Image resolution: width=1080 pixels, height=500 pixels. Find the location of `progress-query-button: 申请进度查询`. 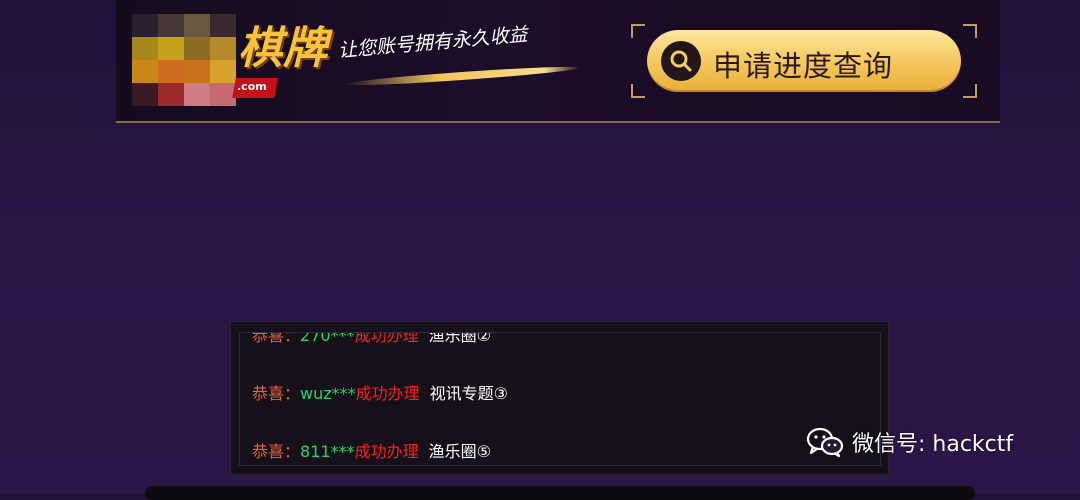

progress-query-button: 申请进度查询 is located at coordinates (804, 61).